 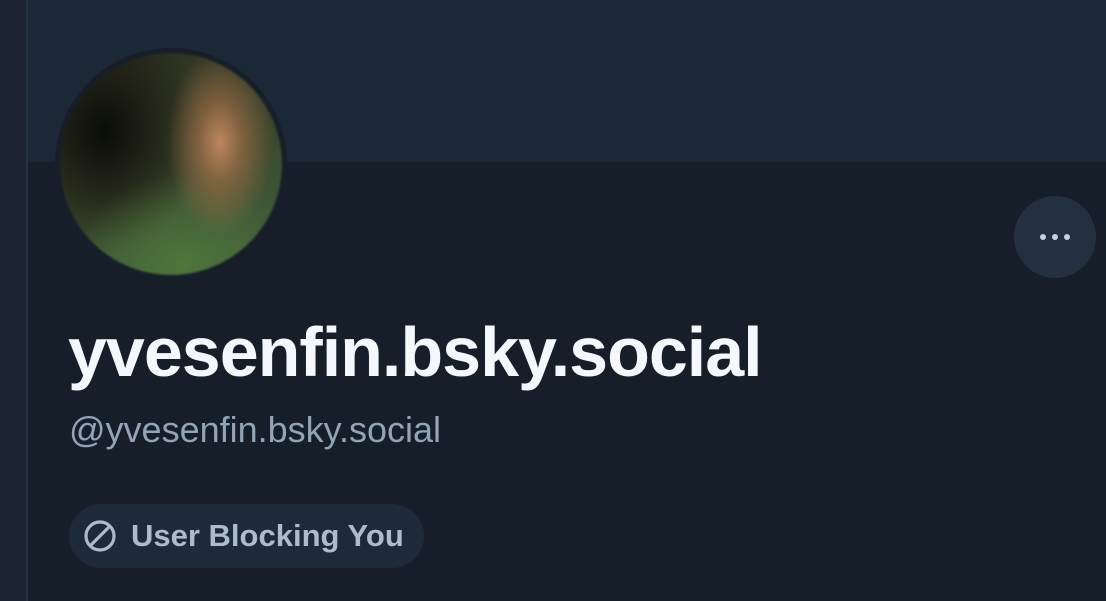 I want to click on block-status-label: User Blocking You, so click(x=267, y=535).